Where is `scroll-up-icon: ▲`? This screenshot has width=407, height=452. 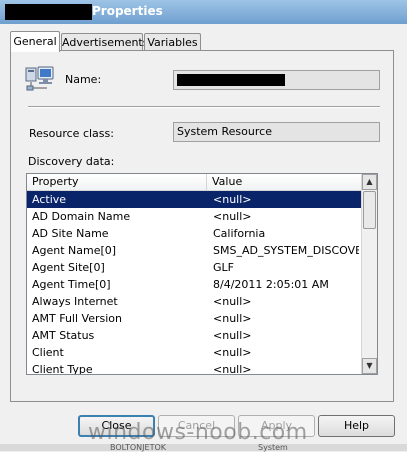 scroll-up-icon: ▲ is located at coordinates (369, 182).